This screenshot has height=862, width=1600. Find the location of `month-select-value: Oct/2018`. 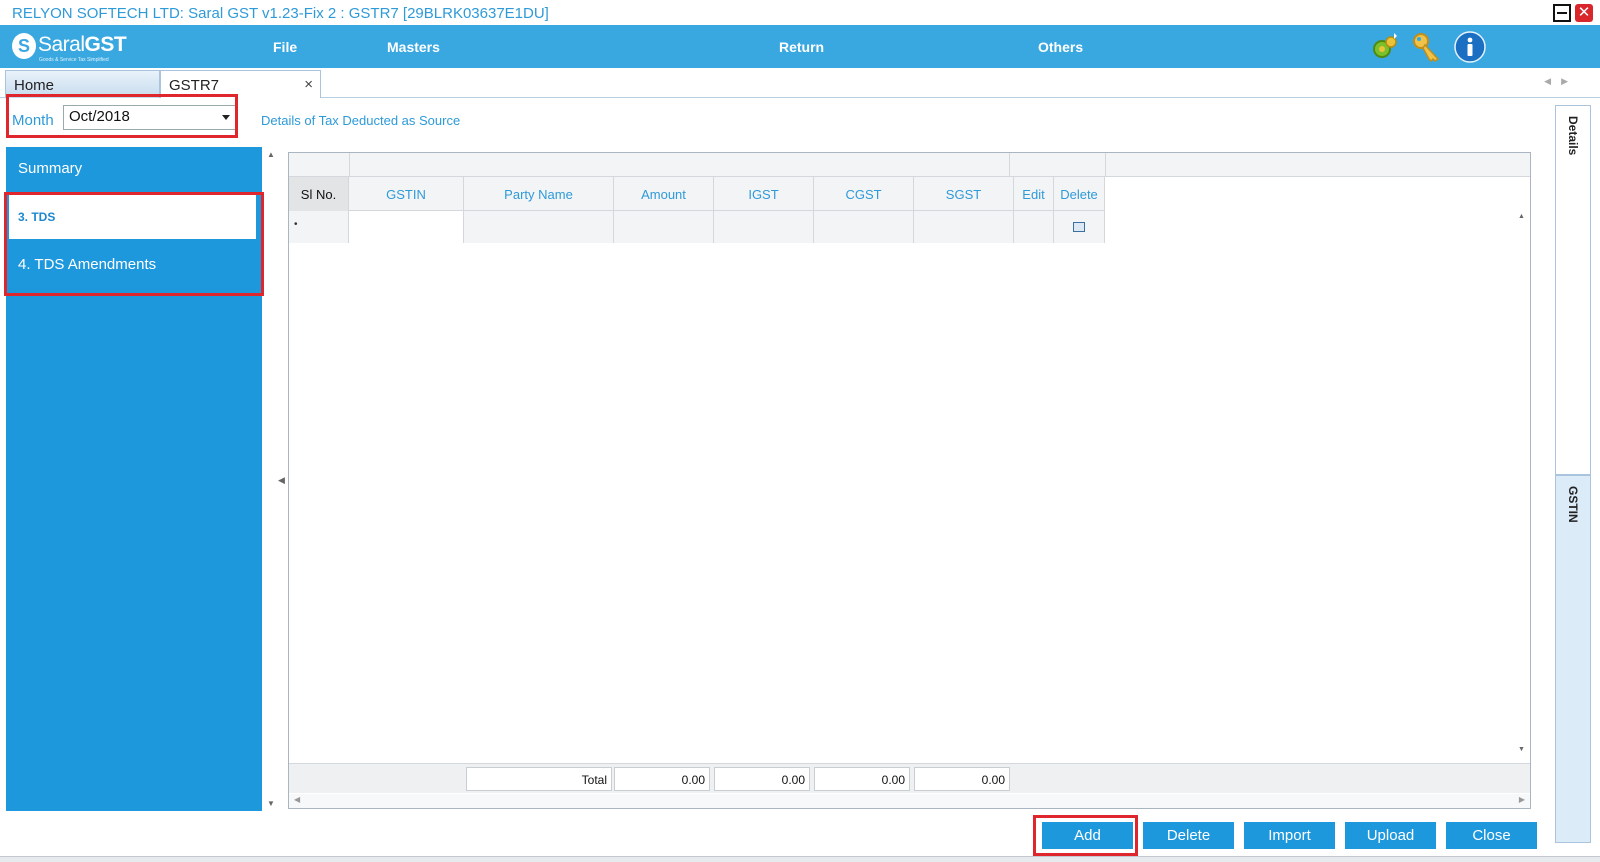

month-select-value: Oct/2018 is located at coordinates (99, 116).